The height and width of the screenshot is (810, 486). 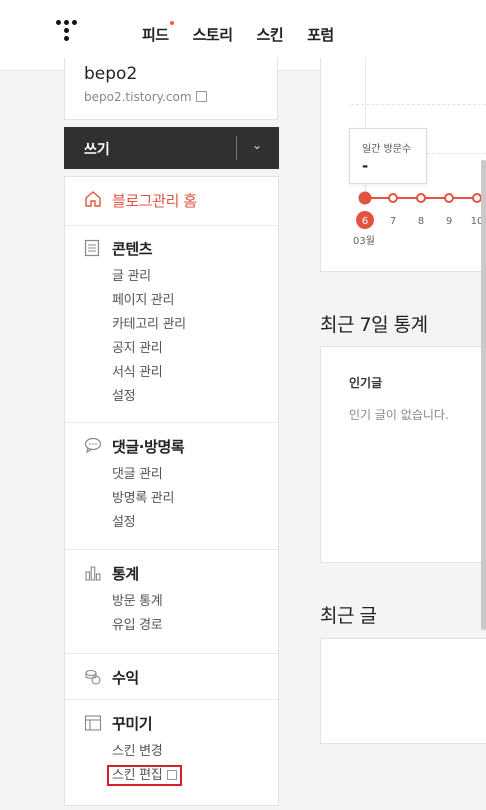 I want to click on sidebar-item-guestbook: 방명록 관리, so click(x=143, y=503).